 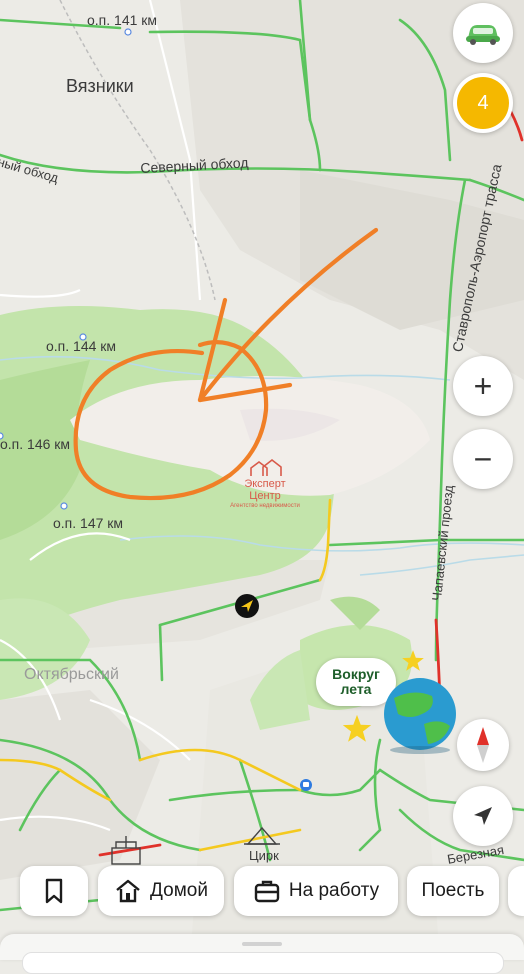 I want to click on home-route-button: Домой, so click(x=161, y=891).